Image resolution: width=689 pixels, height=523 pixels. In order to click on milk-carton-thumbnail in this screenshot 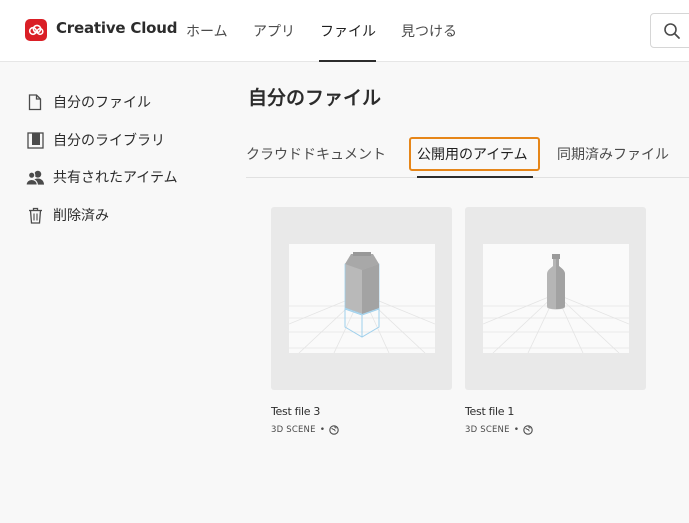, I will do `click(362, 298)`.